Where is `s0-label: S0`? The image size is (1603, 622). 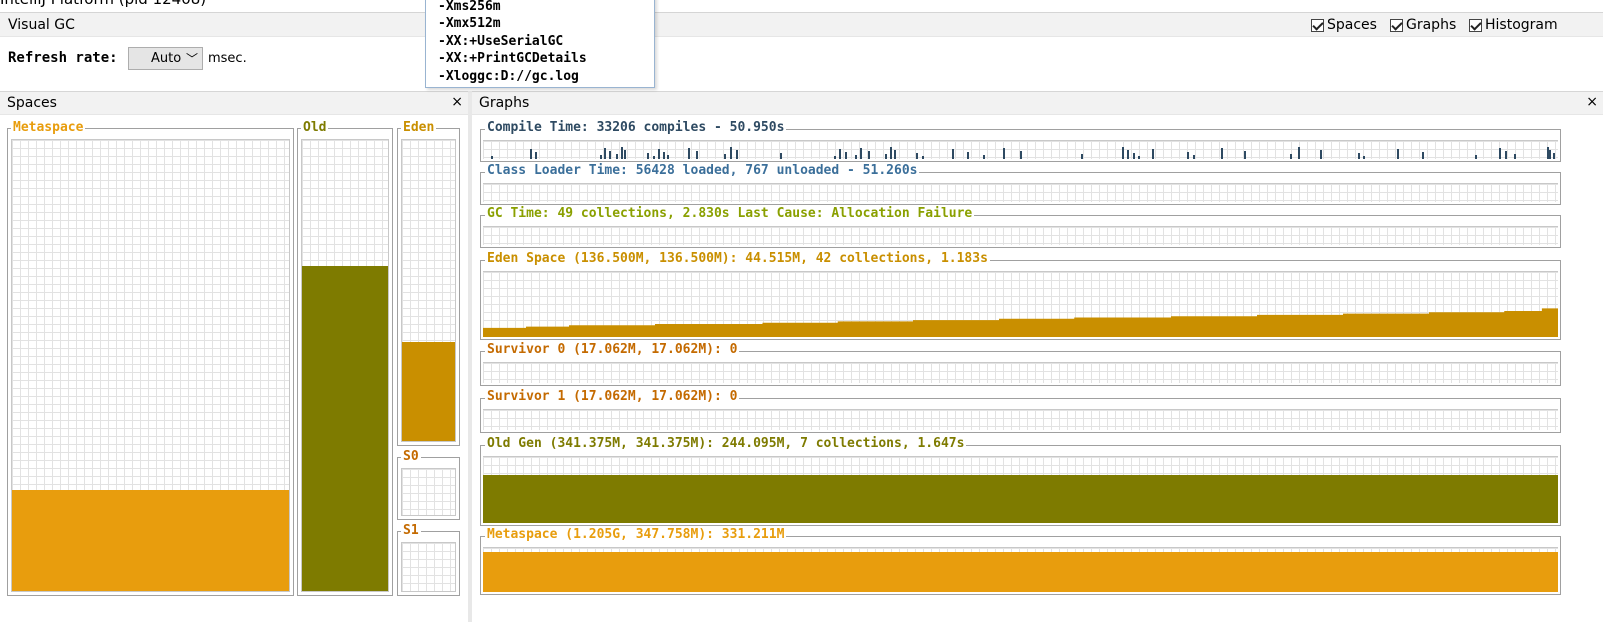 s0-label: S0 is located at coordinates (411, 456).